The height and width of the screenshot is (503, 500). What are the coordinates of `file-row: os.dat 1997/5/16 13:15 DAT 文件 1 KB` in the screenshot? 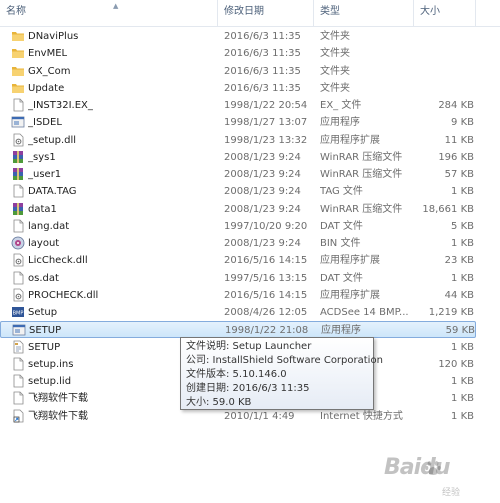 It's located at (238, 278).